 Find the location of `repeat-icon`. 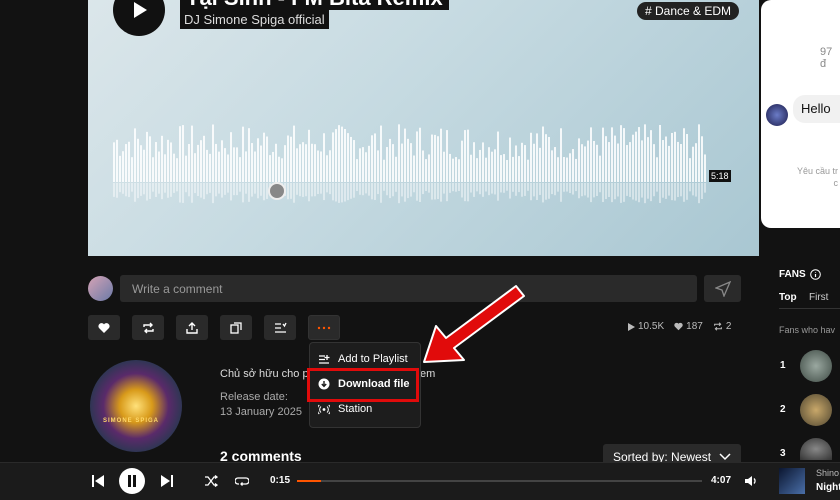

repeat-icon is located at coordinates (242, 481).